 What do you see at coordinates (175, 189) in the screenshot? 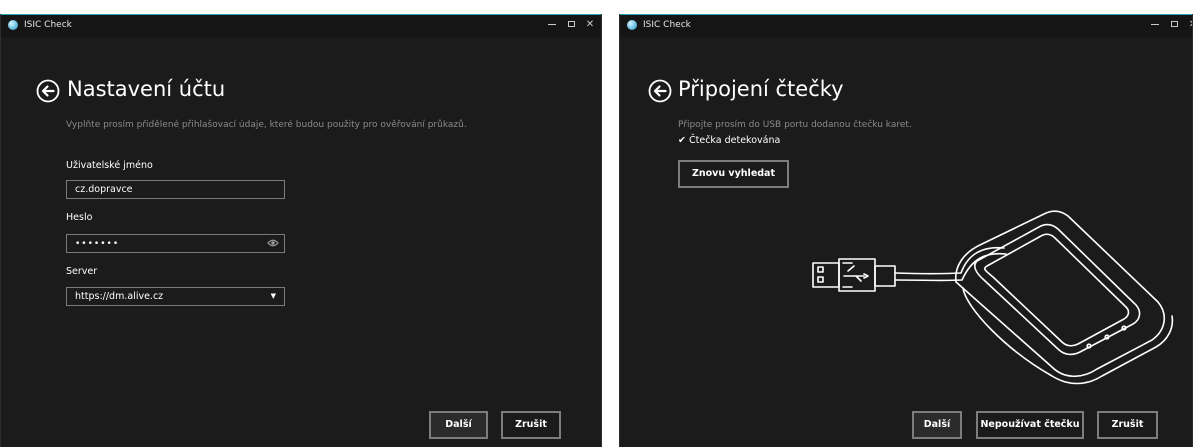
I see `username-input: cz.dopravce` at bounding box center [175, 189].